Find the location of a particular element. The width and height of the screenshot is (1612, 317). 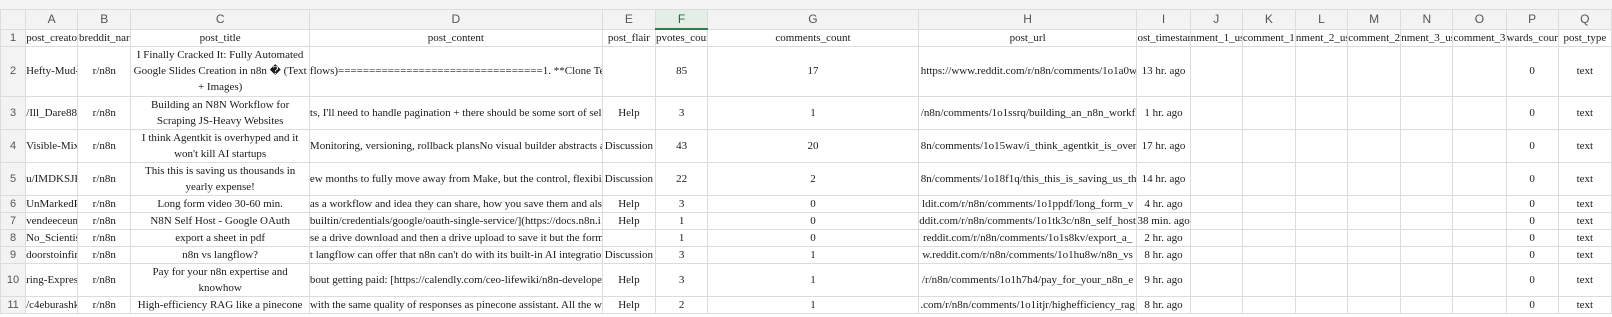

row-number: 1 is located at coordinates (13, 37).